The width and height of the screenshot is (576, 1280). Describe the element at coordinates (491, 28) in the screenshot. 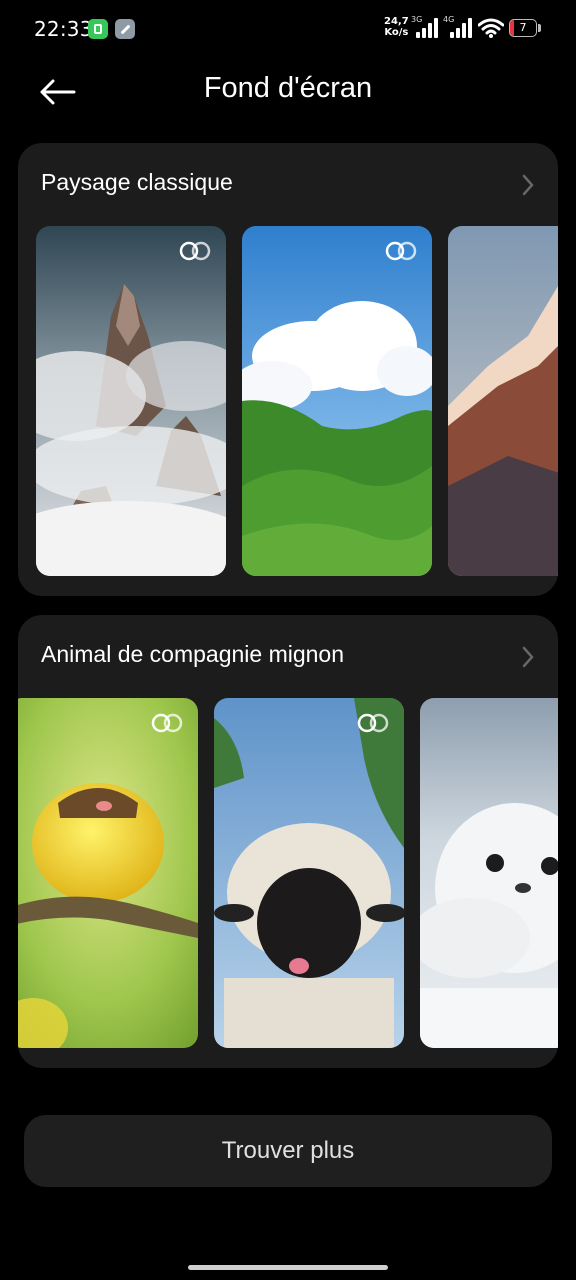

I see `wifi-icon` at that location.